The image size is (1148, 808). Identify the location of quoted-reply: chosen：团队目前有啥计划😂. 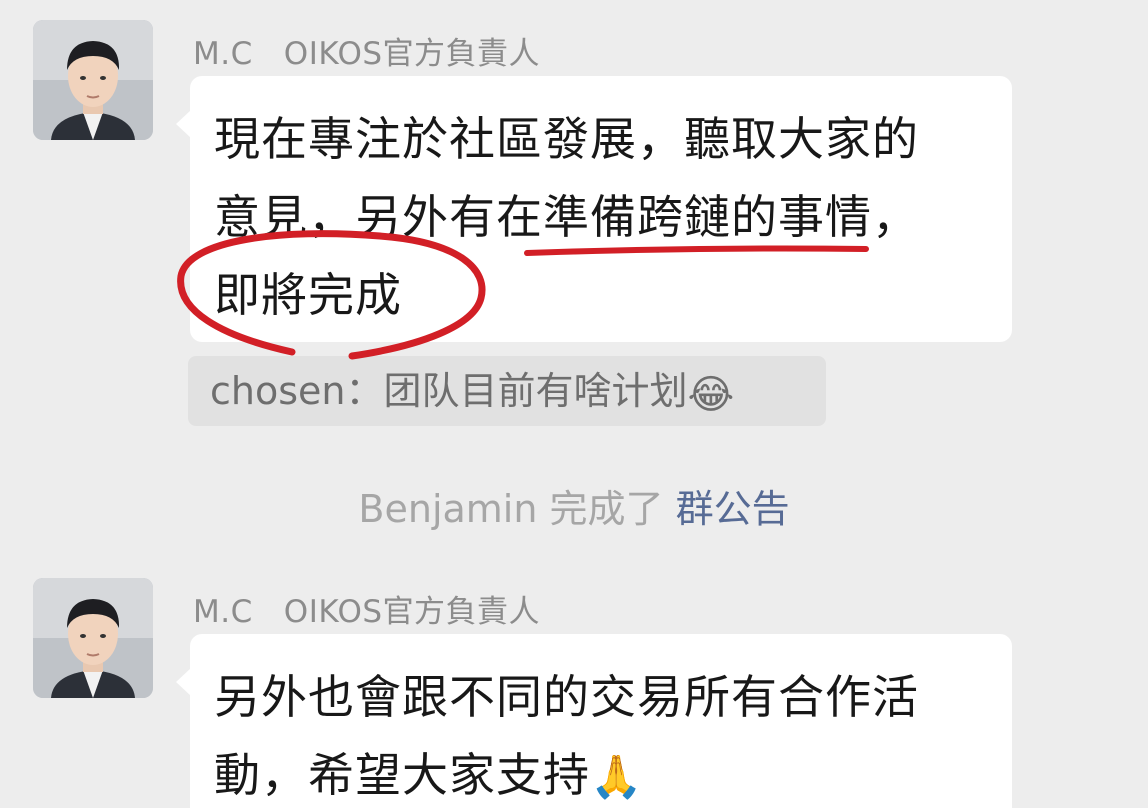
(507, 391).